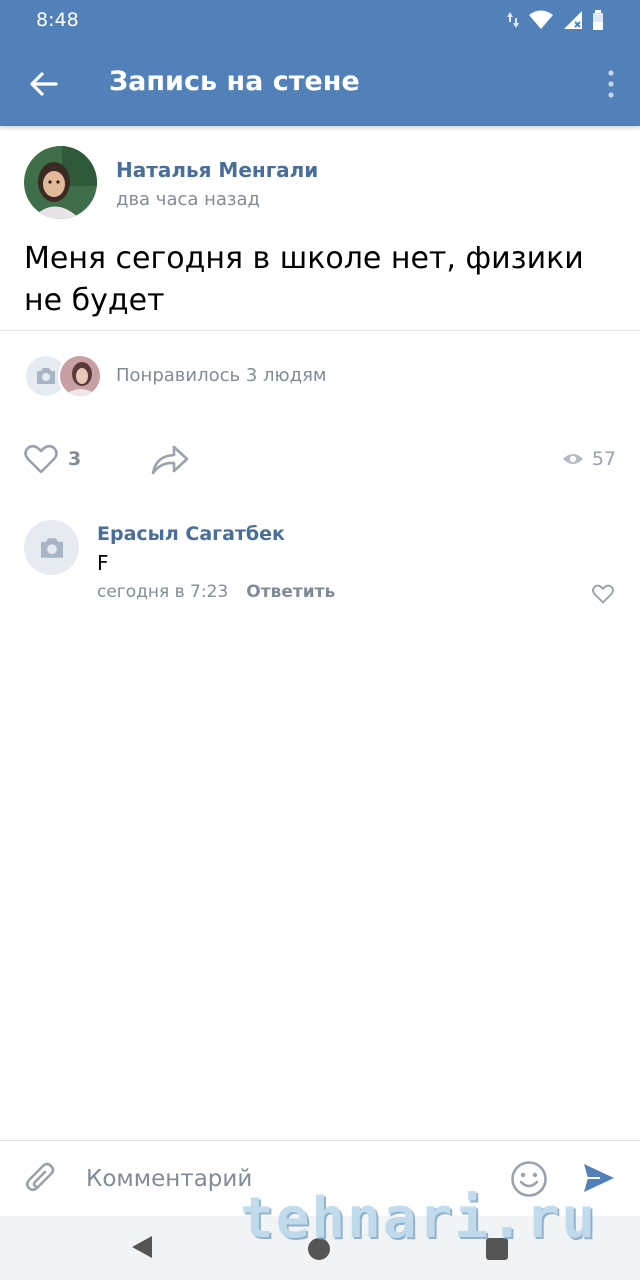  What do you see at coordinates (170, 459) in the screenshot?
I see `share-icon` at bounding box center [170, 459].